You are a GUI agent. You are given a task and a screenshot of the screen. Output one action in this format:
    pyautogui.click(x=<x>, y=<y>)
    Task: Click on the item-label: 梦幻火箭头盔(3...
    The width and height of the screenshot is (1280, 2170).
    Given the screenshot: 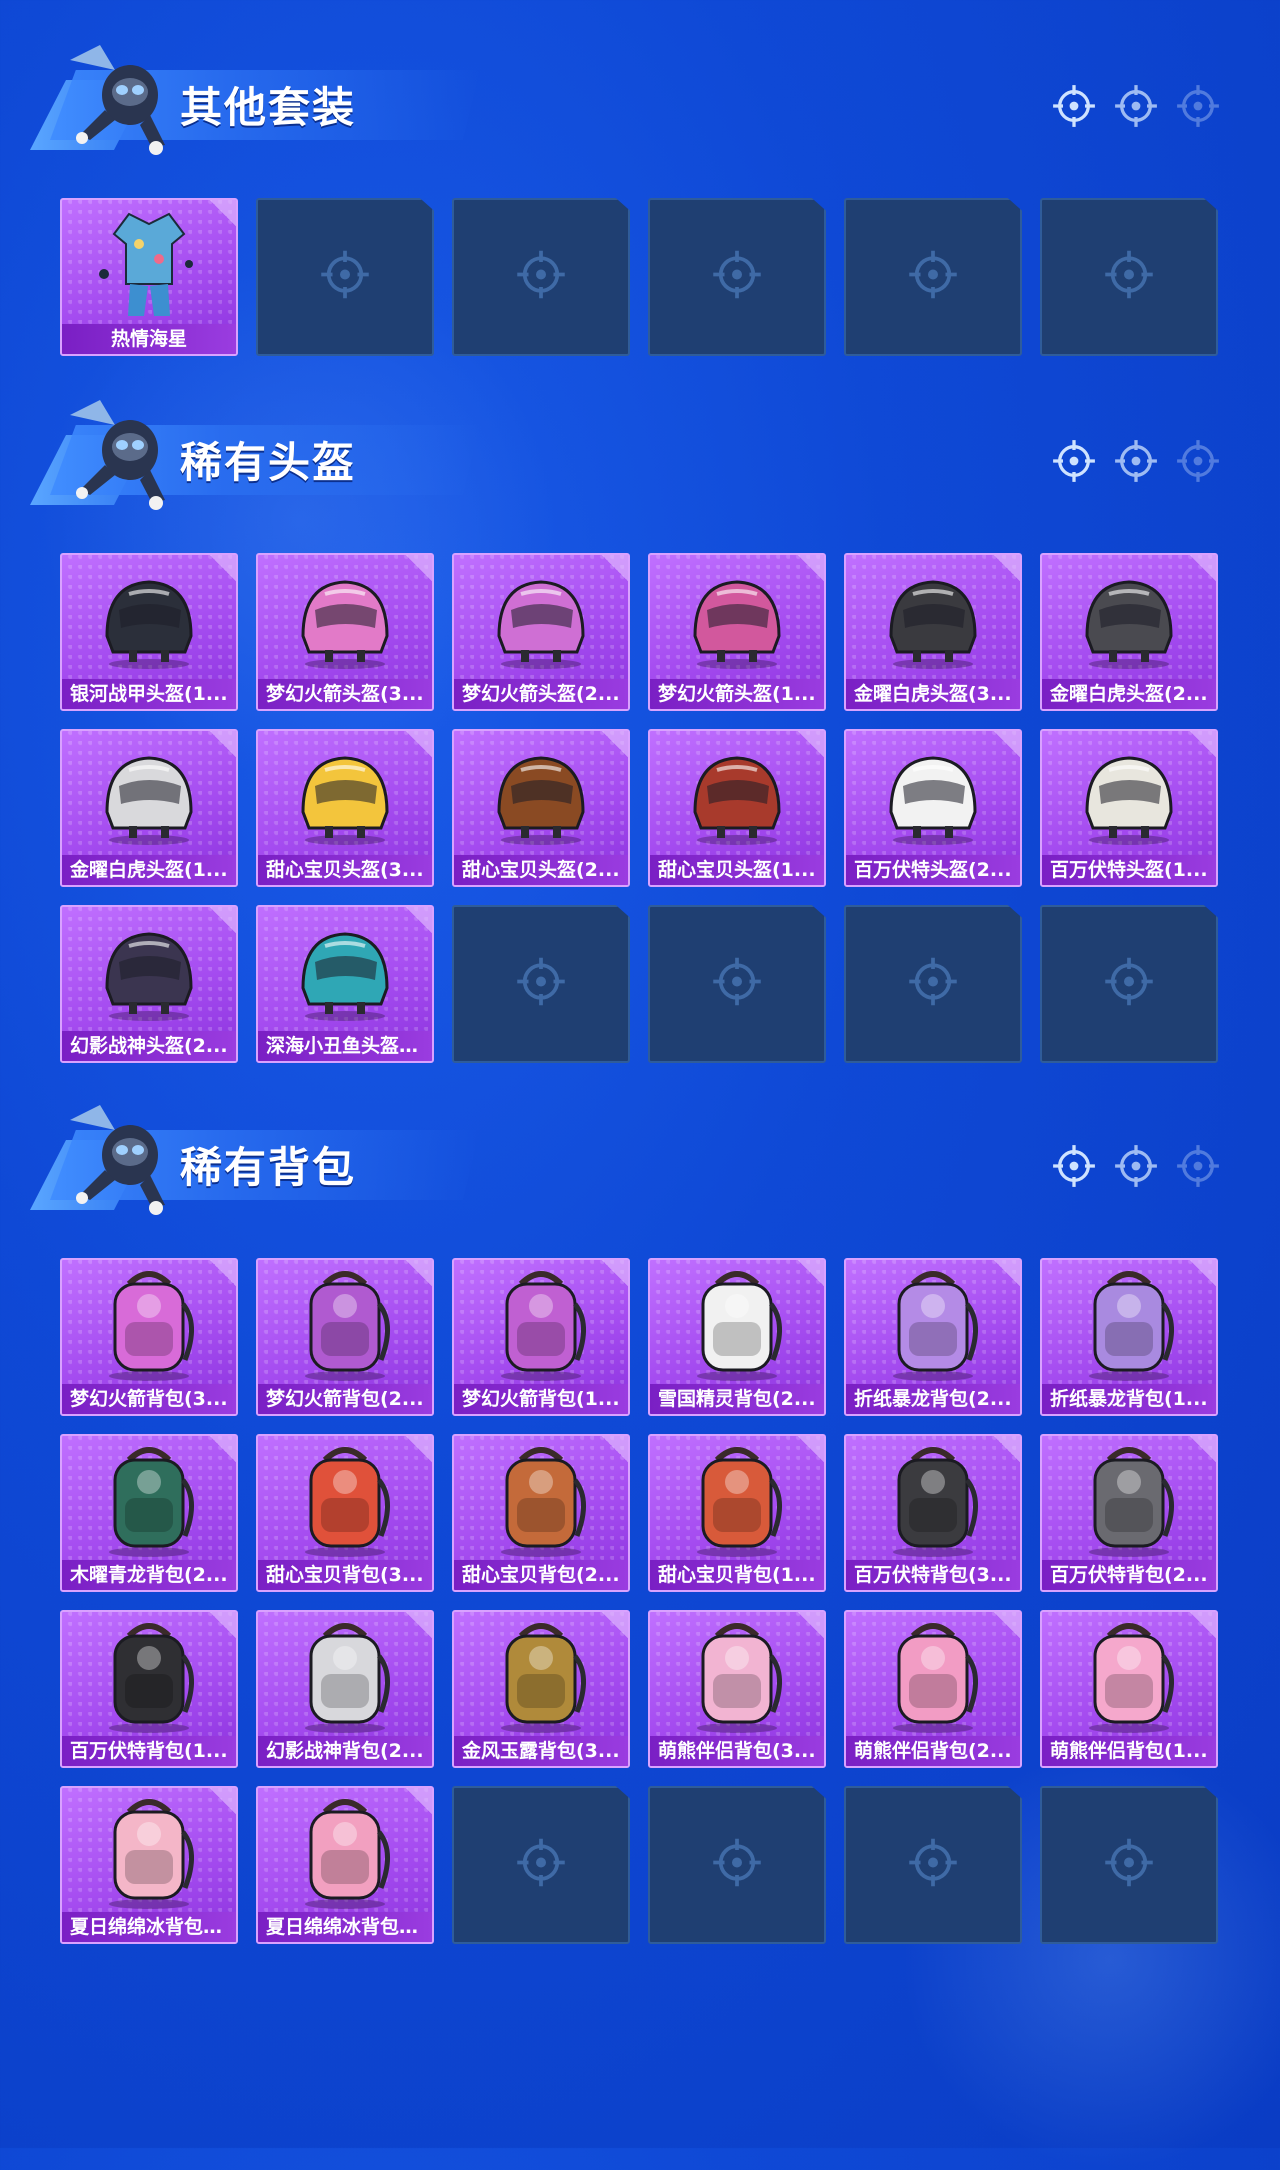 What is the action you would take?
    pyautogui.click(x=345, y=694)
    